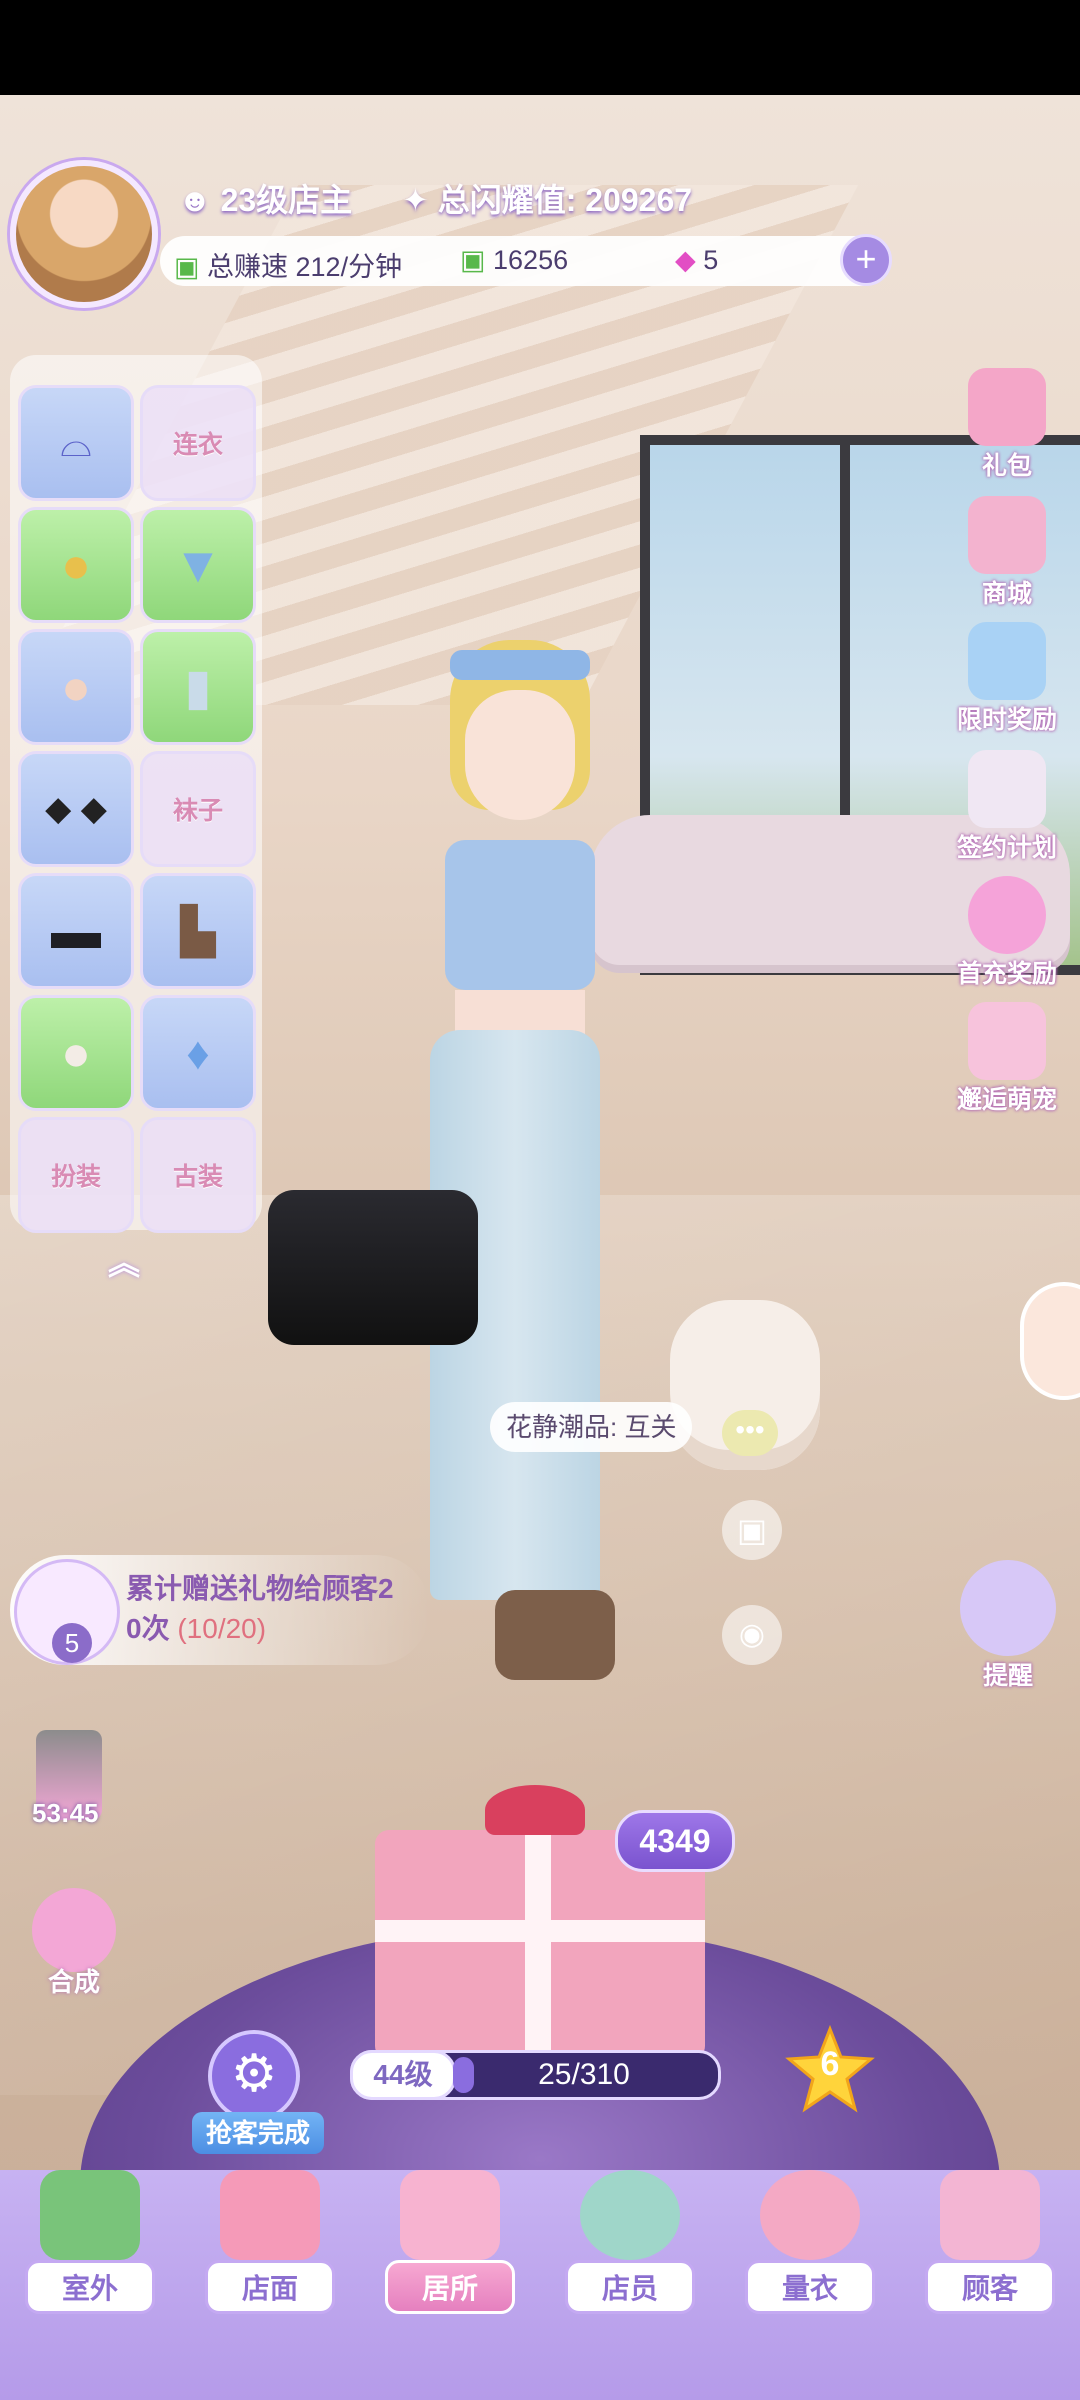  I want to click on hair-icon: ●, so click(76, 565).